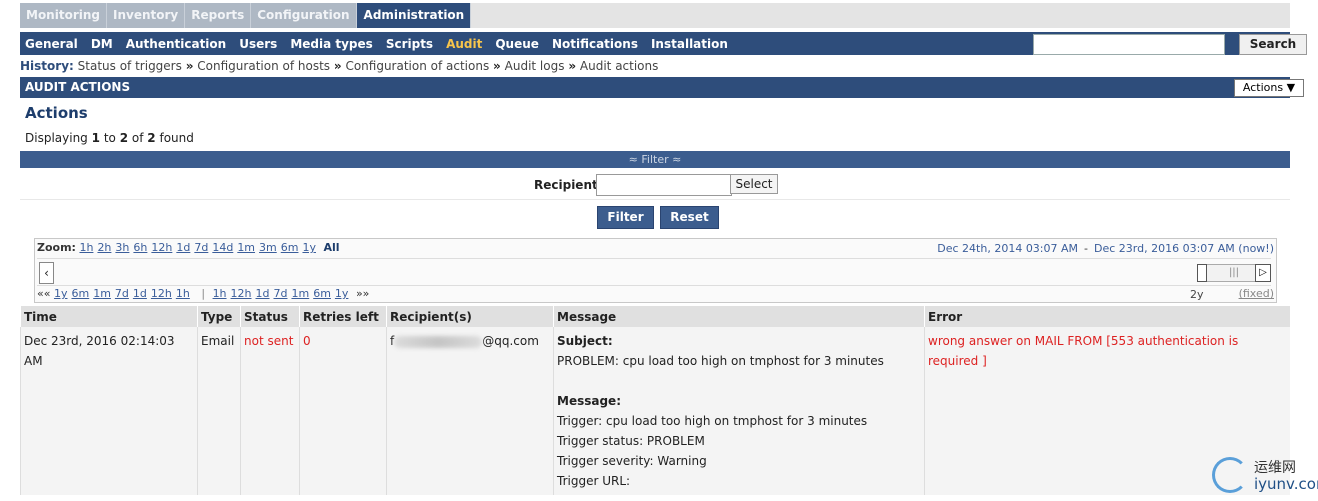  Describe the element at coordinates (180, 44) in the screenshot. I see `subtab-authentication: Authentication` at that location.